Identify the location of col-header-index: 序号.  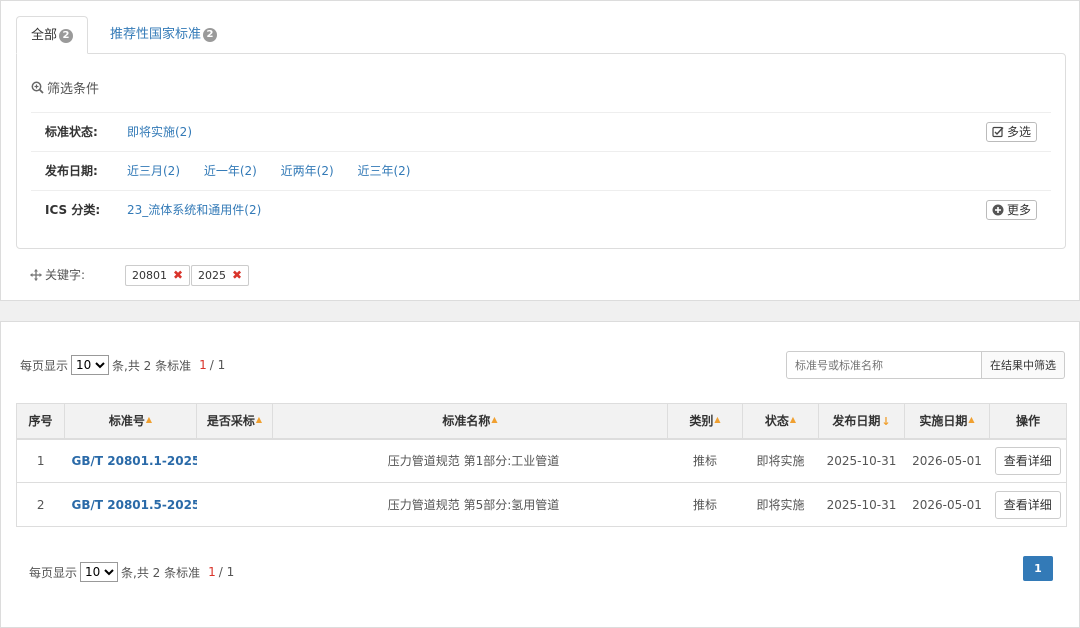
(40, 421).